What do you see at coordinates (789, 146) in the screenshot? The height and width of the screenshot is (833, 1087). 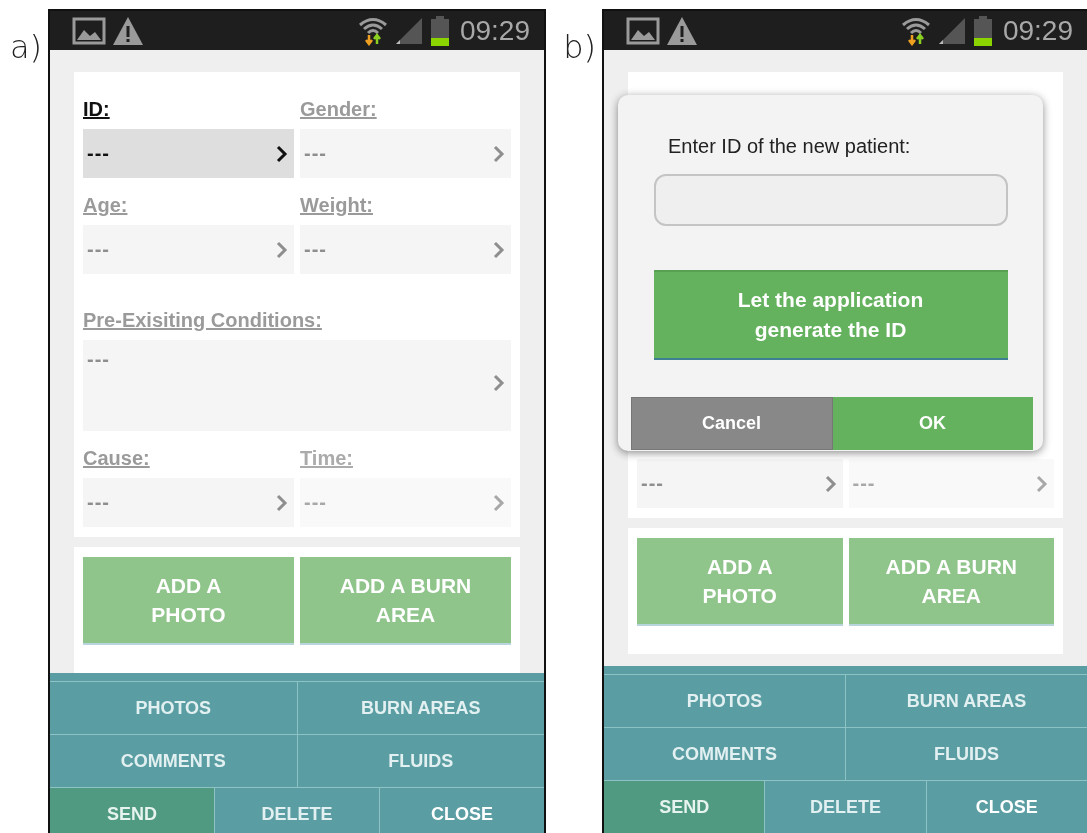 I see `dialog-prompt: Enter ID of the new patient:` at bounding box center [789, 146].